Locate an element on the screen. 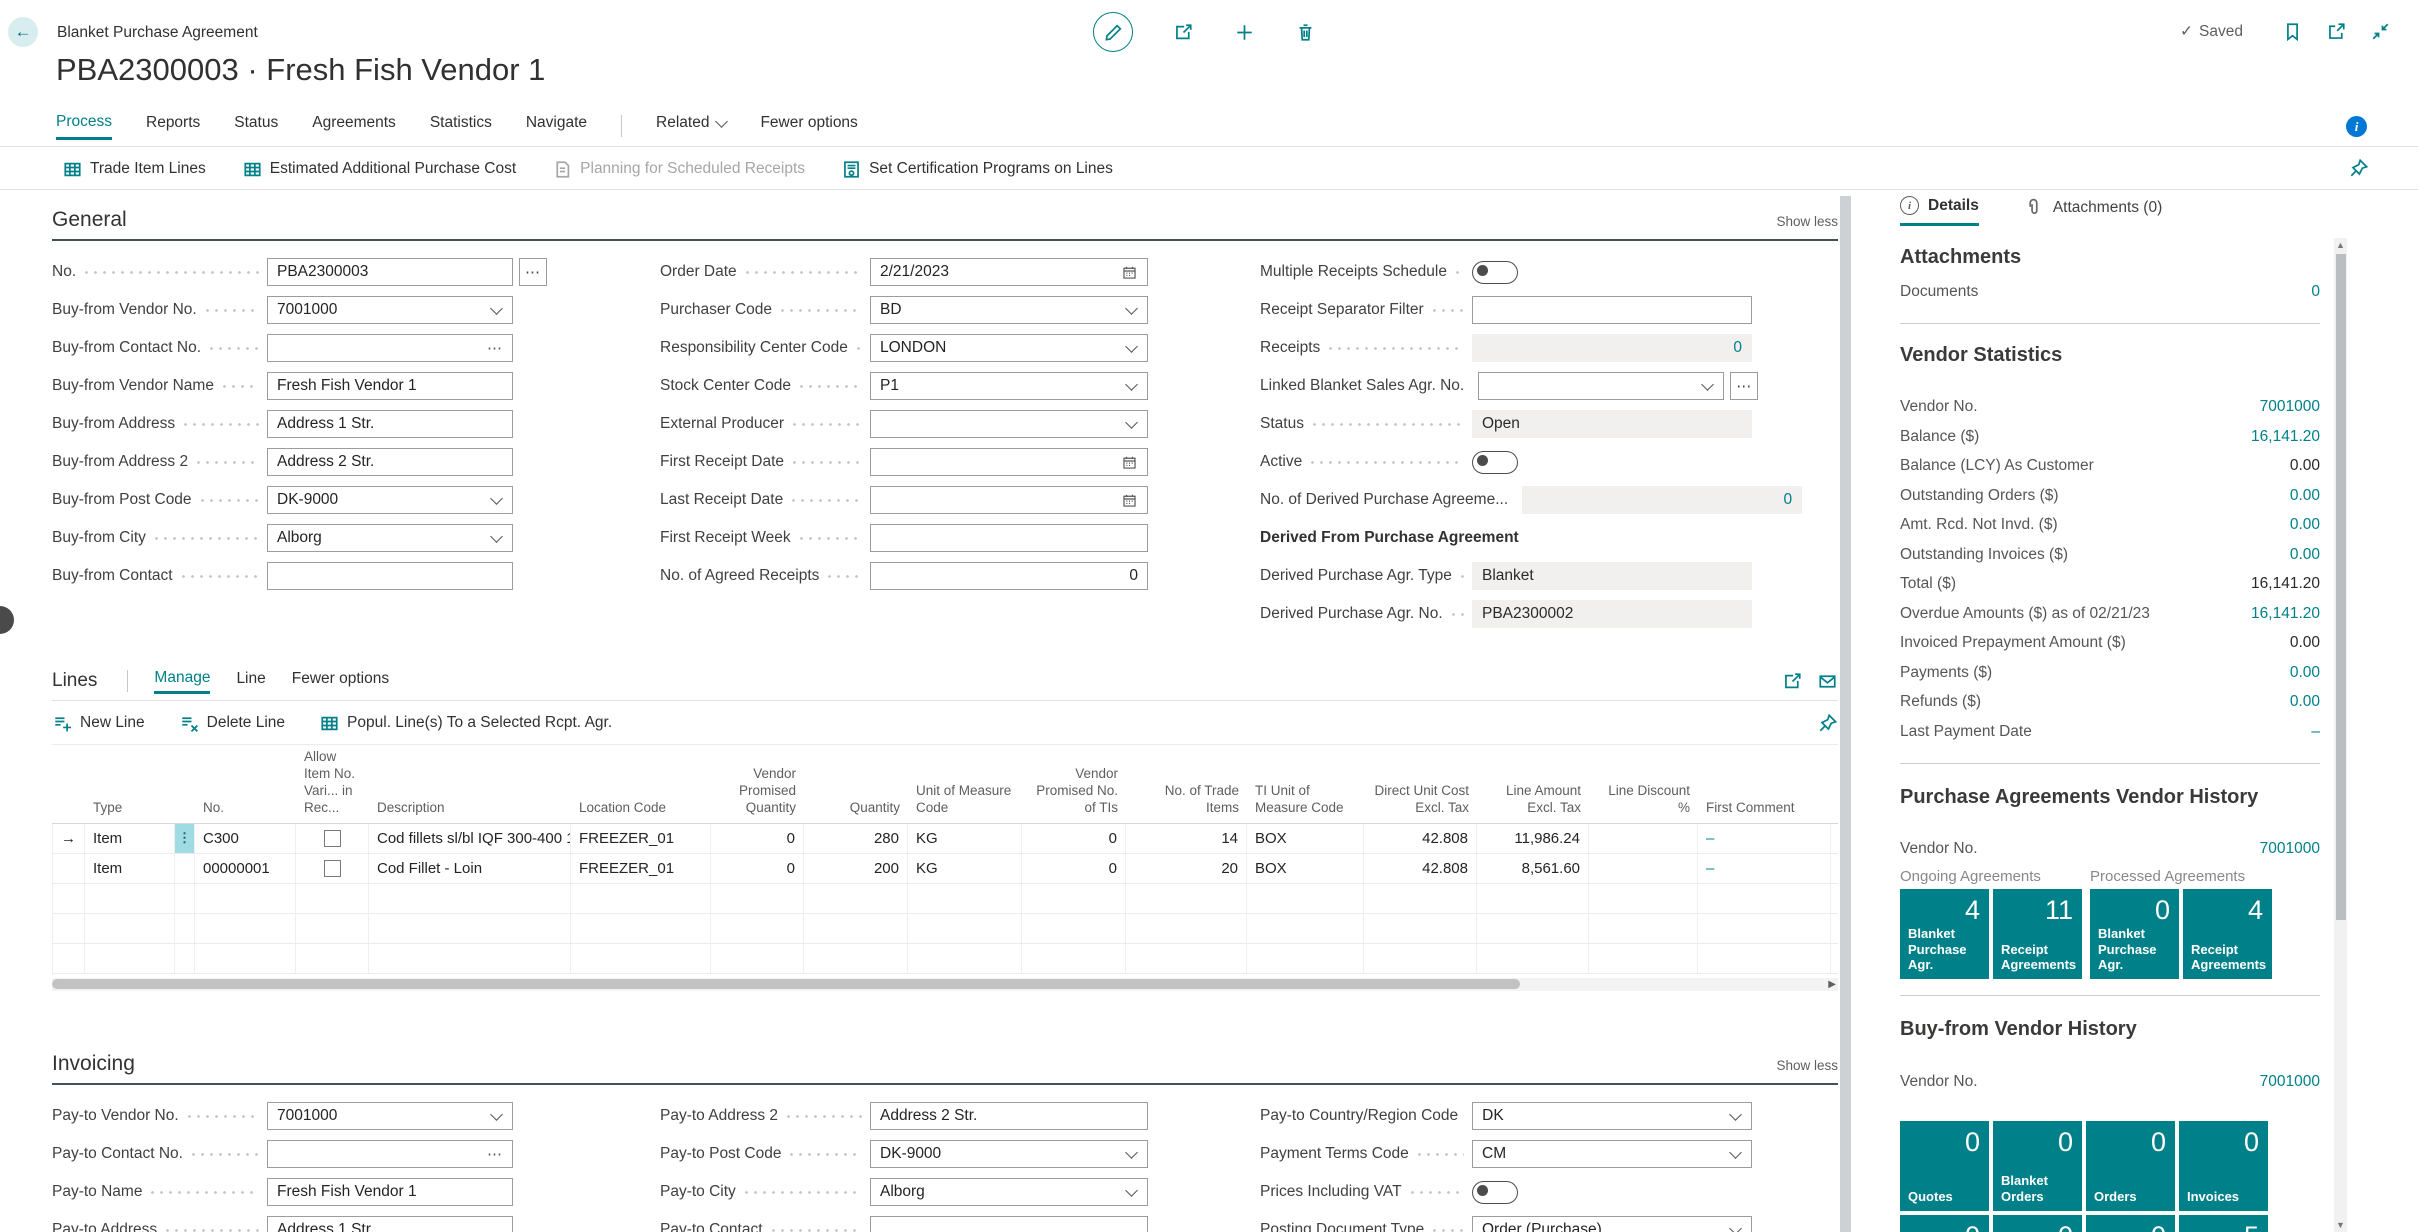 This screenshot has width=2418, height=1232. row-grip-icon: ⋮ is located at coordinates (185, 838).